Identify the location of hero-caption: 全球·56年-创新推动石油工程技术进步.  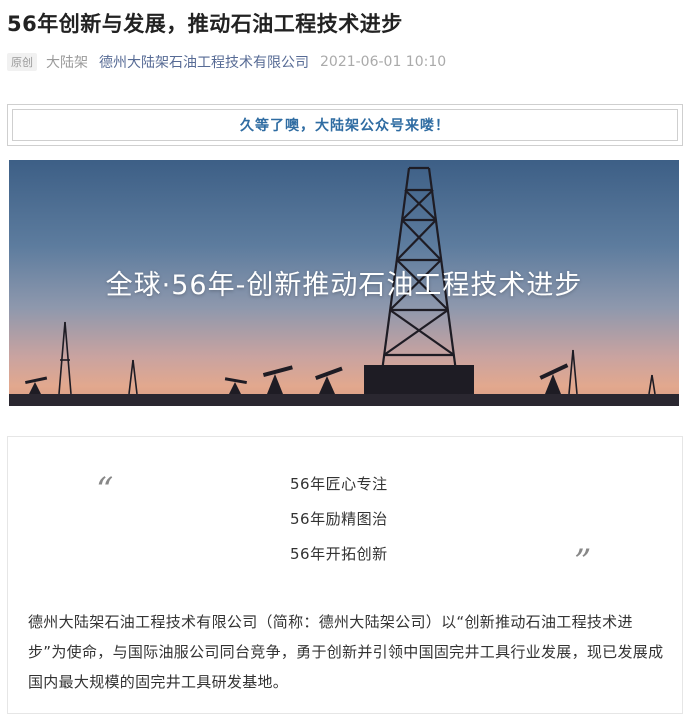
(344, 285).